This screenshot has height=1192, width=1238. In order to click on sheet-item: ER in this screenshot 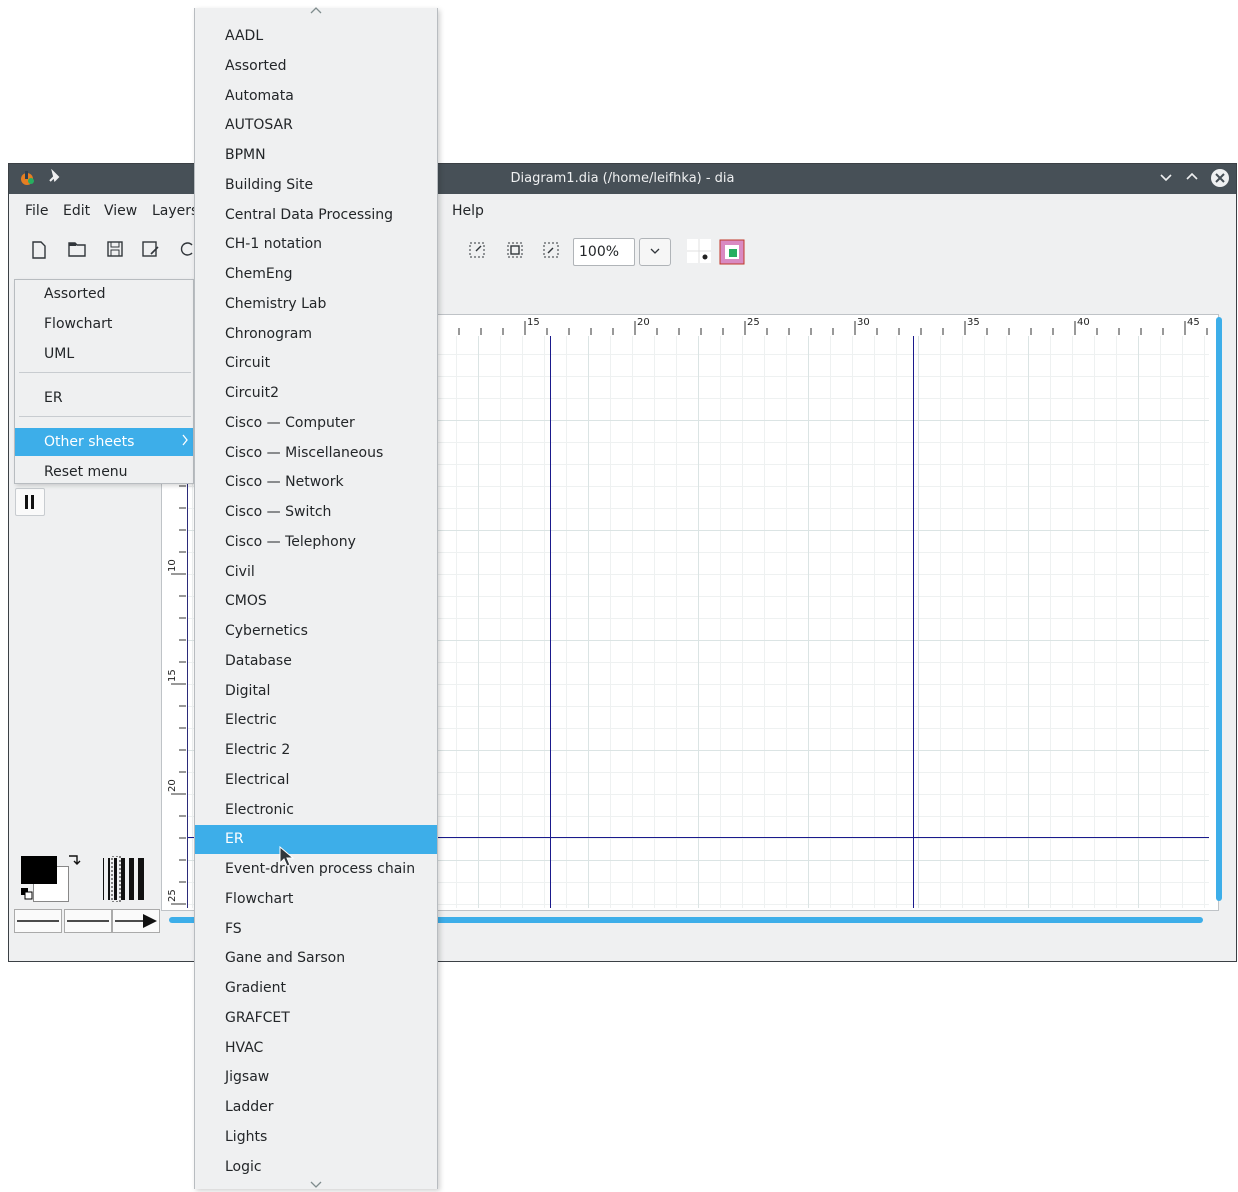, I will do `click(316, 839)`.